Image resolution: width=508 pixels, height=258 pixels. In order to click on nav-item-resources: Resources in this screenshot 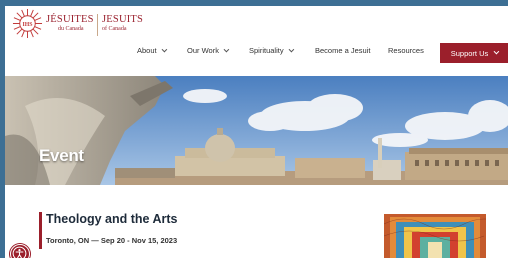, I will do `click(406, 50)`.